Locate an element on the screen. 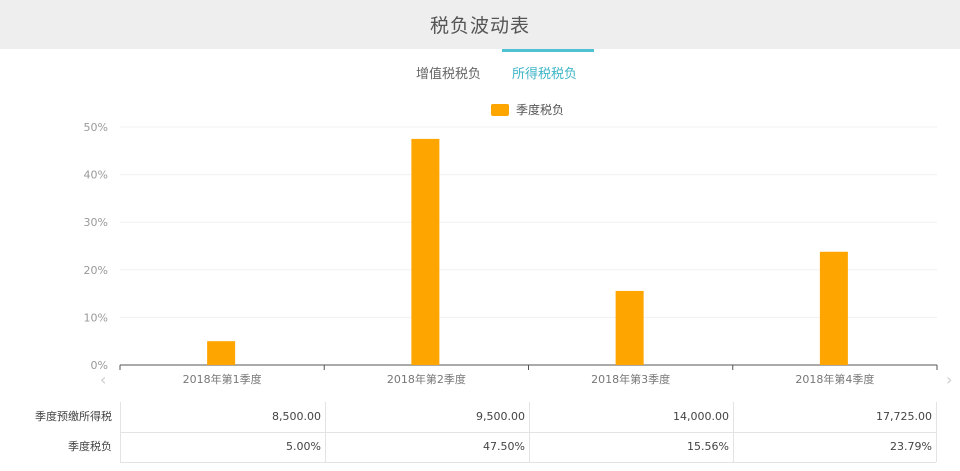 This screenshot has width=960, height=471. table-row-quarterly-burden: 季度税负 5.00% 47.50% 15.56% 23.79% is located at coordinates (480, 447).